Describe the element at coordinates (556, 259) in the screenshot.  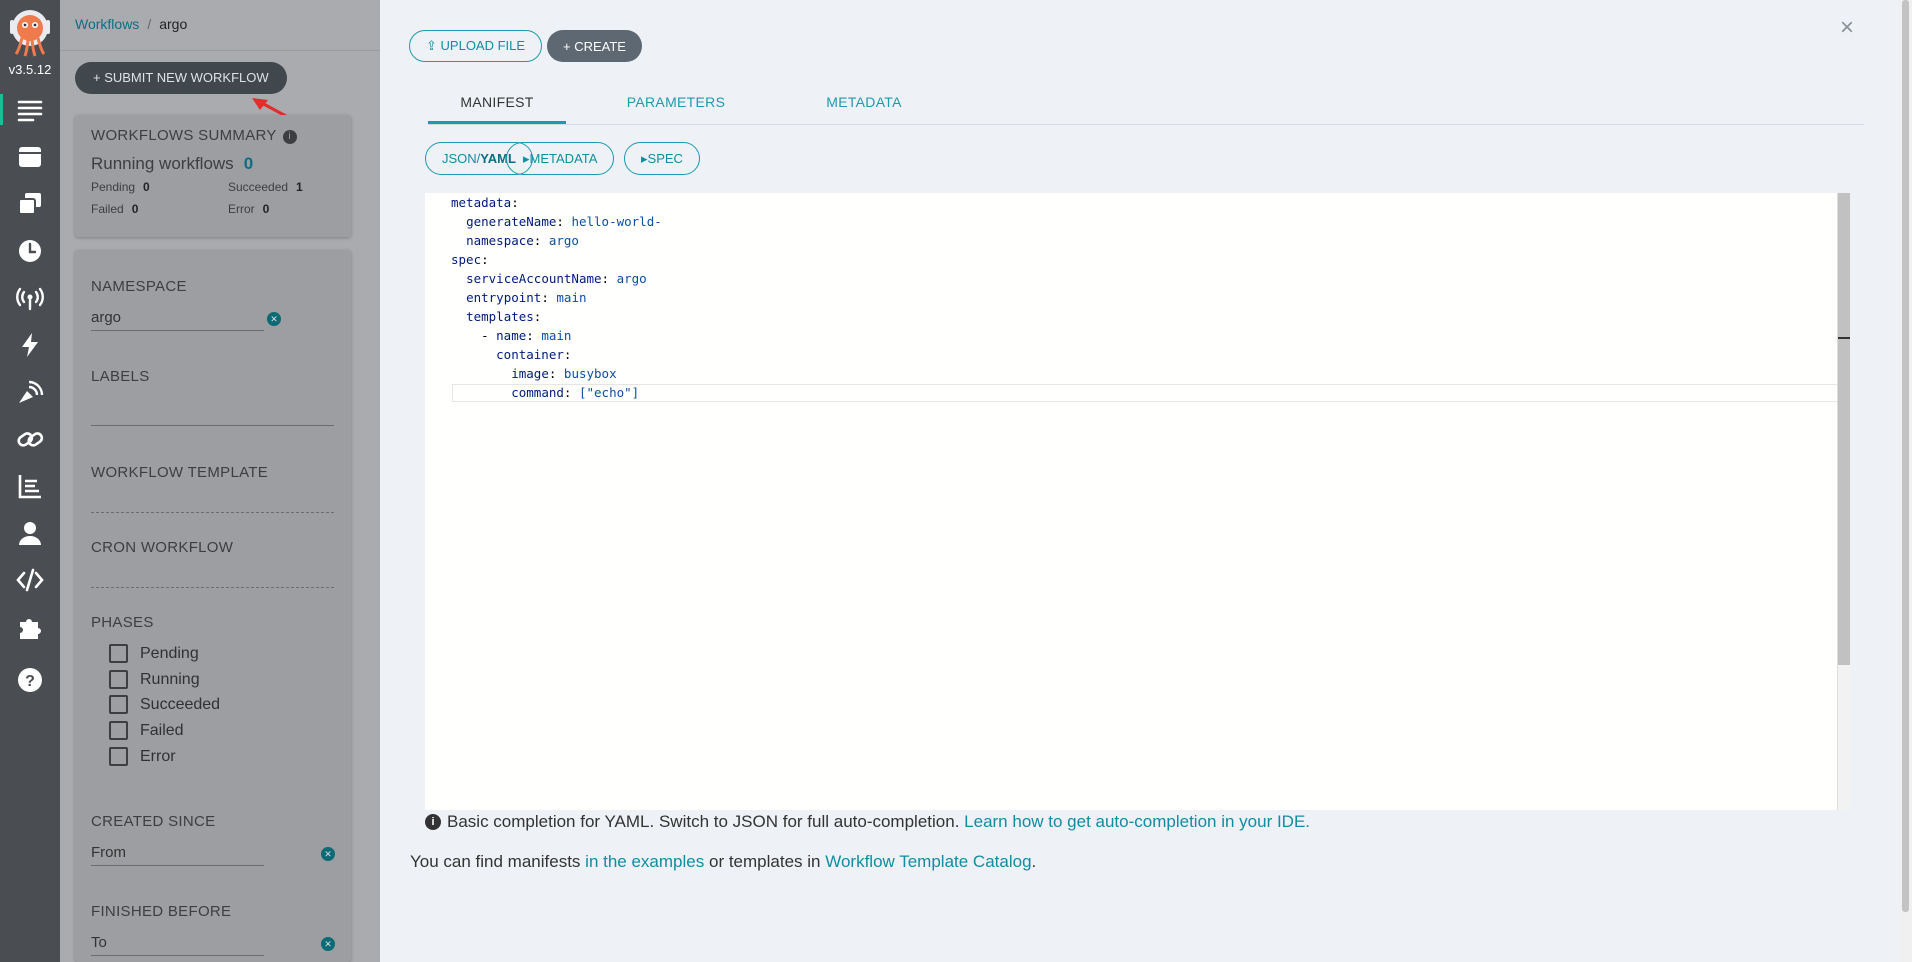
I see `code-line: spec:` at that location.